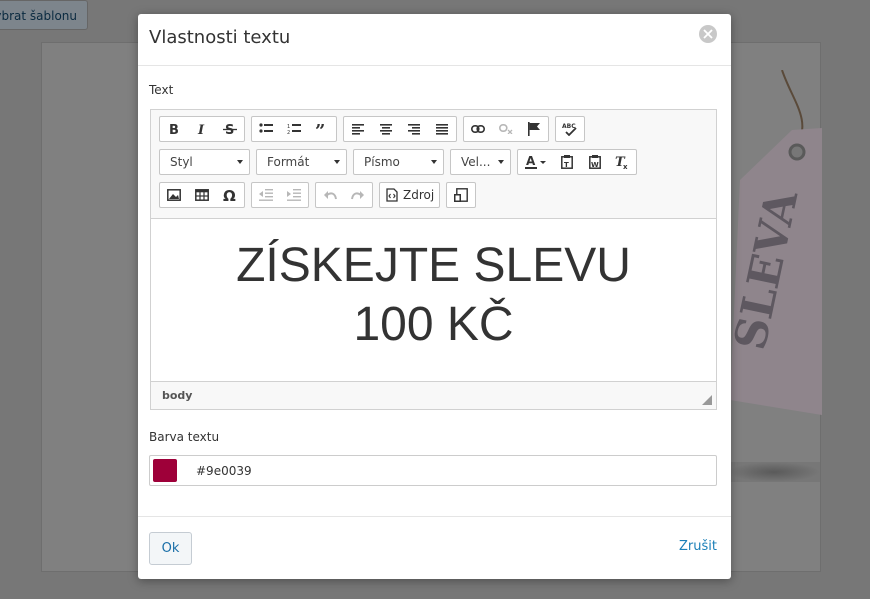  What do you see at coordinates (442, 129) in the screenshot?
I see `justify-icon` at bounding box center [442, 129].